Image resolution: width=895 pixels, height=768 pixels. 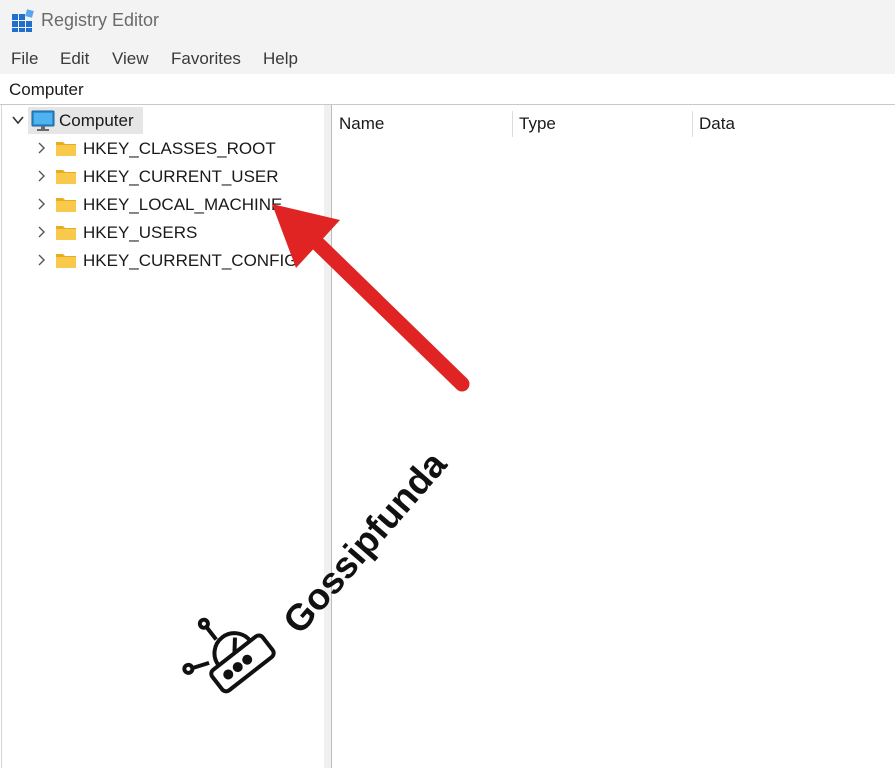 I want to click on menu-help: Help, so click(x=280, y=59).